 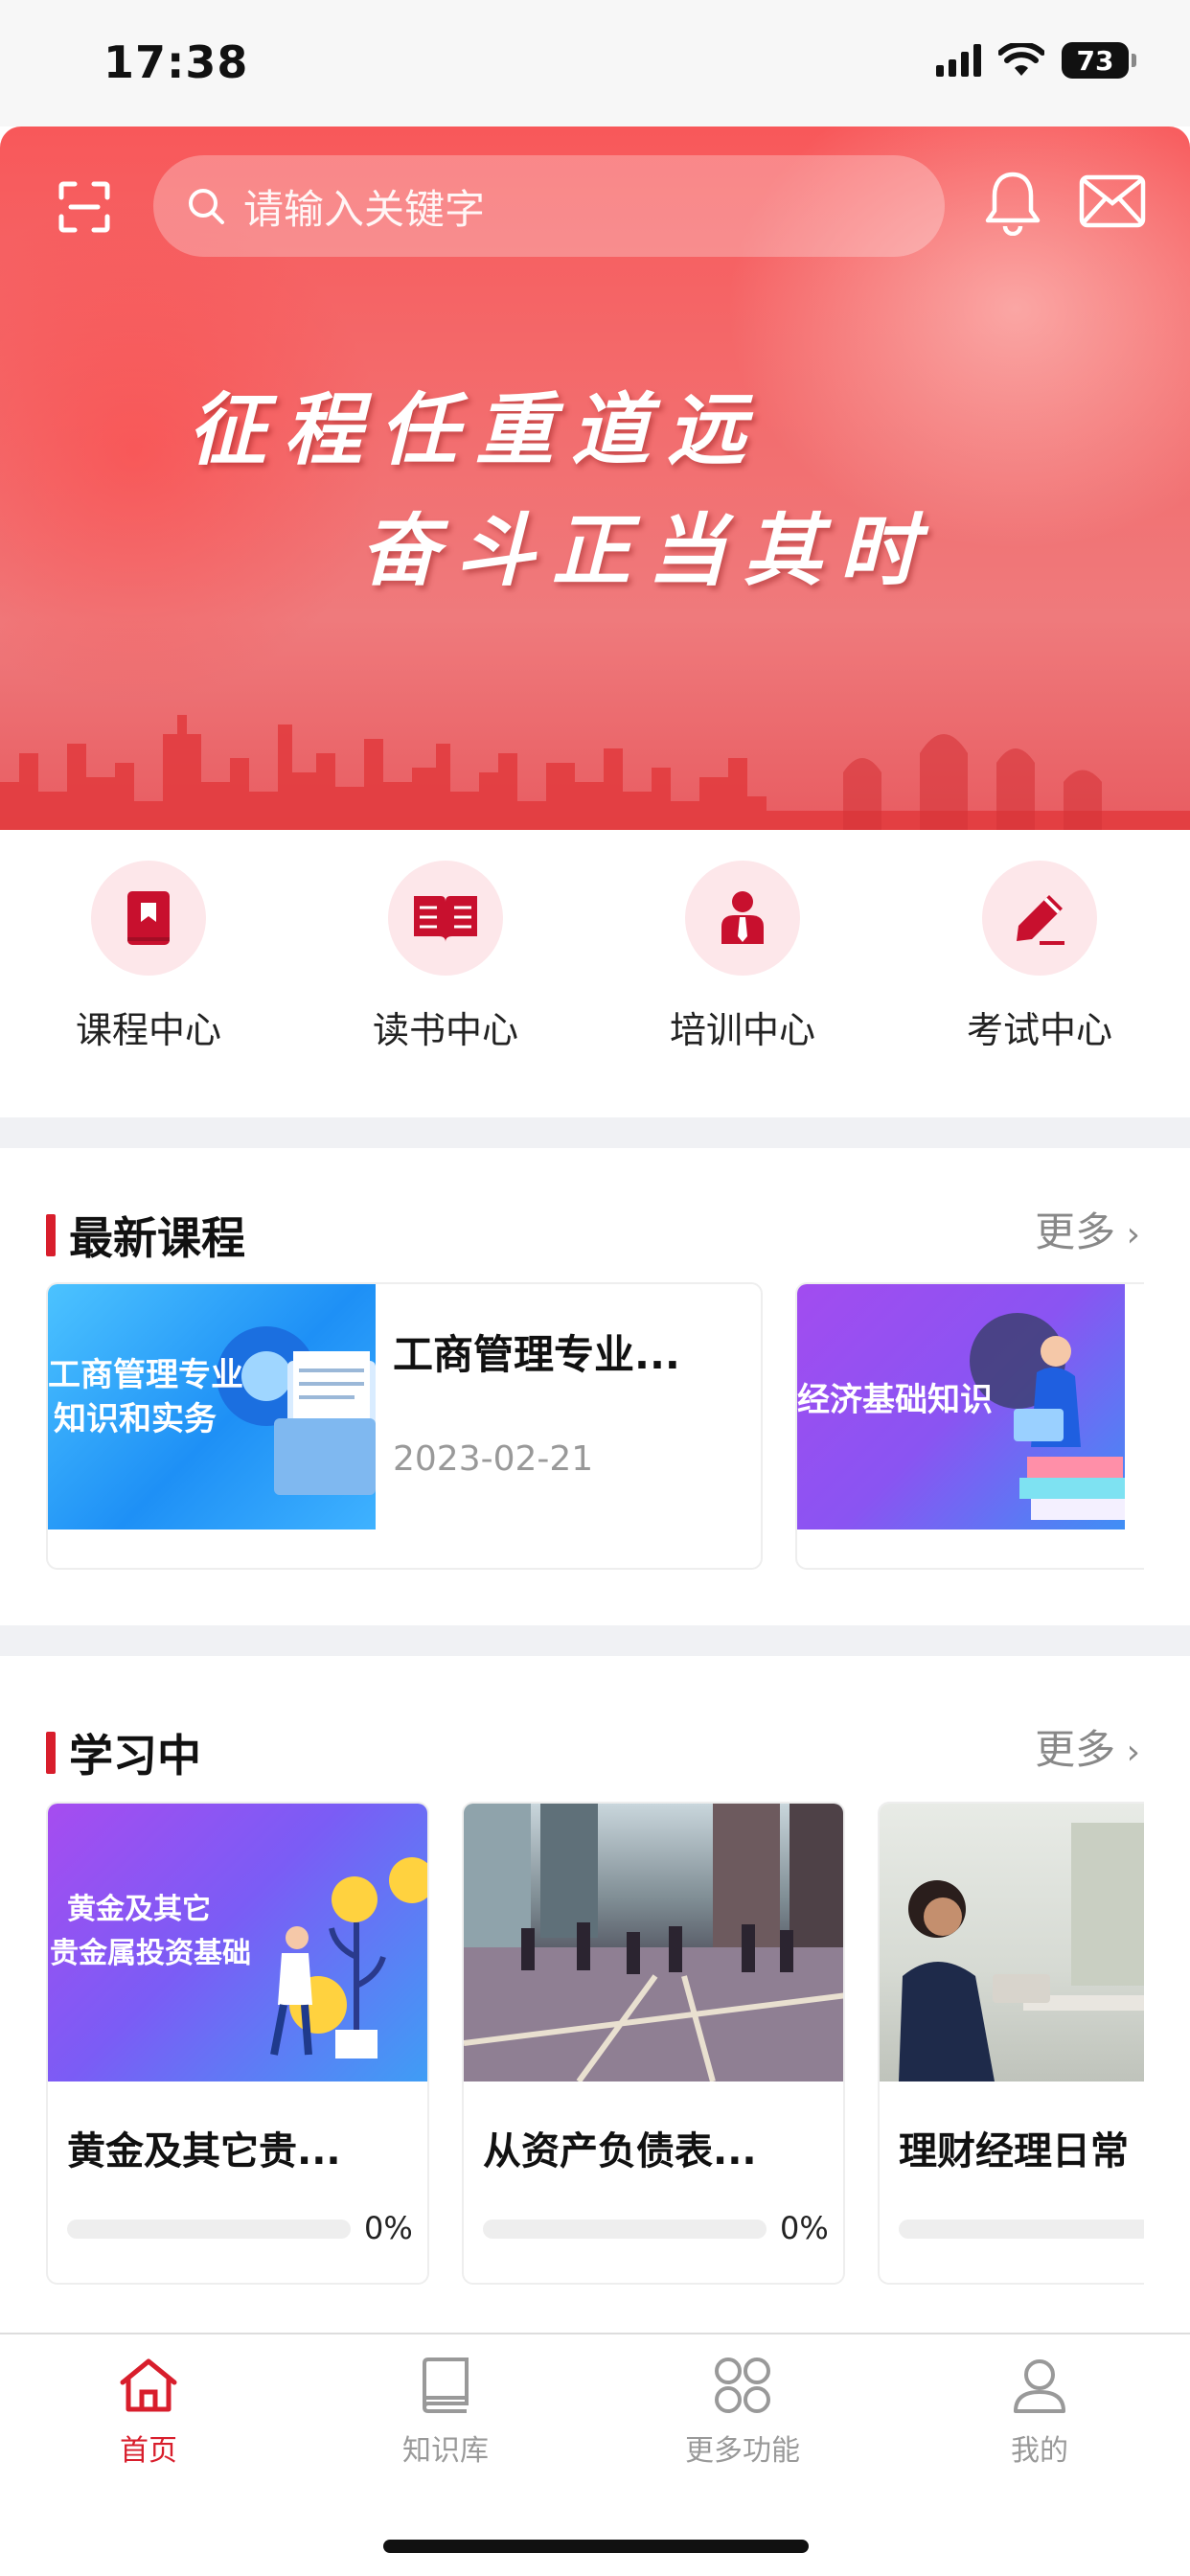 I want to click on tab-profile: 我的, so click(x=1040, y=2412).